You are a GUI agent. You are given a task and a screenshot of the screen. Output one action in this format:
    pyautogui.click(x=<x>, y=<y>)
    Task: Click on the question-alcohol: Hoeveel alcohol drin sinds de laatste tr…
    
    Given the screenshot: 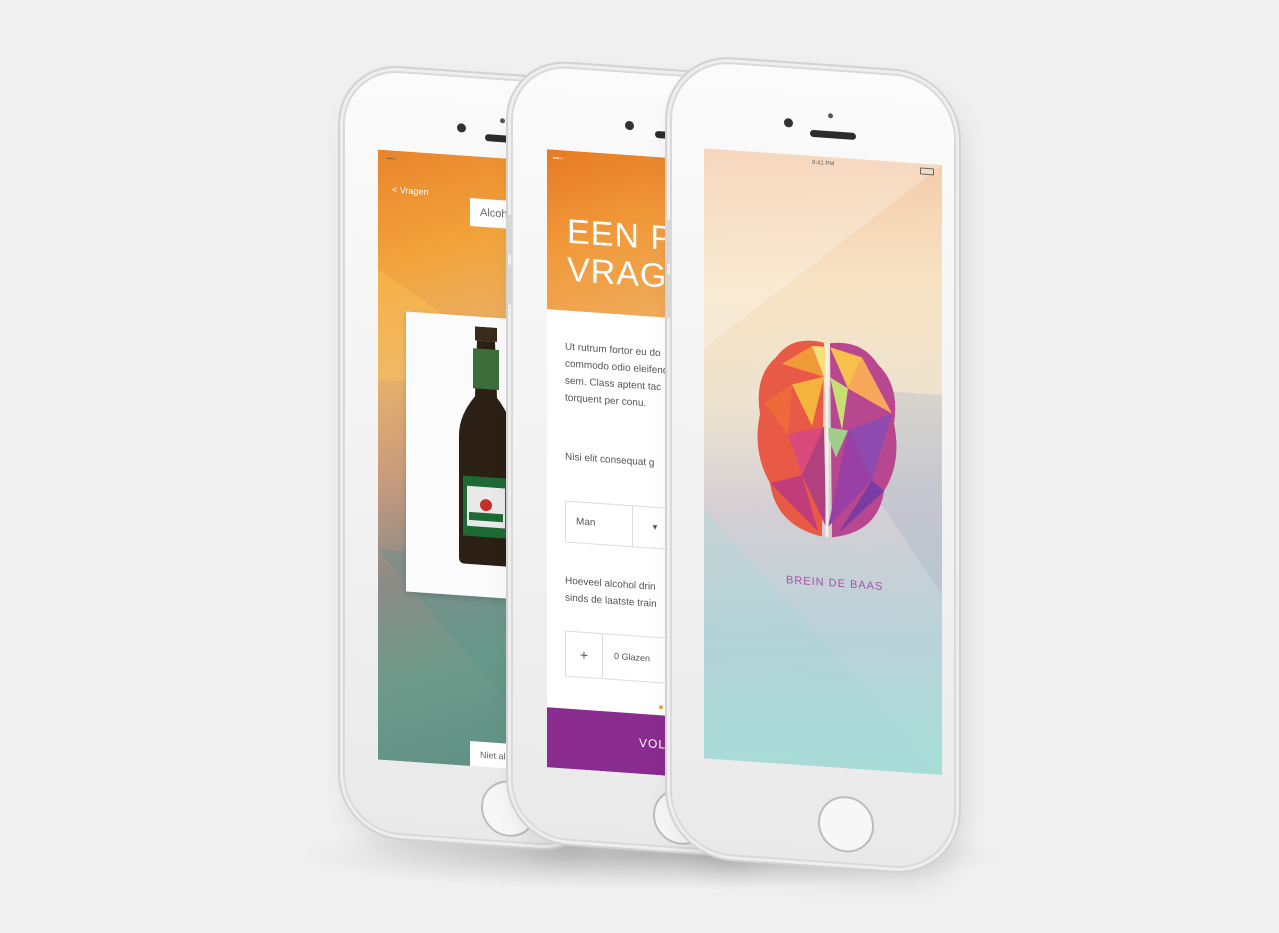 What is the action you would take?
    pyautogui.click(x=611, y=593)
    